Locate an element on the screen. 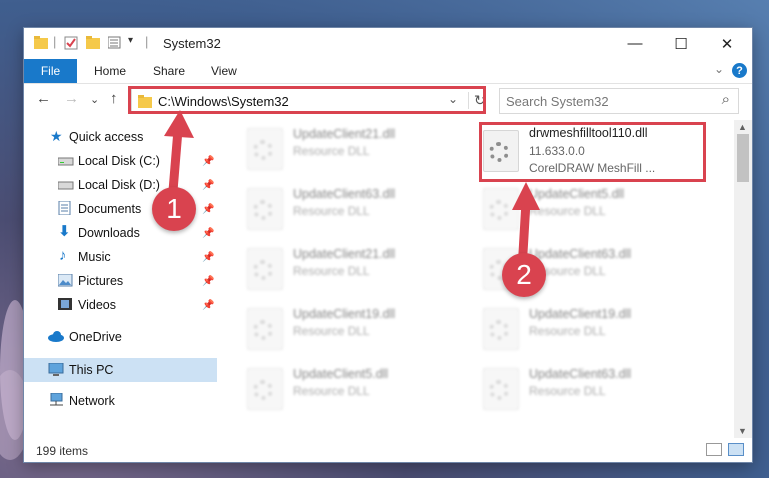 This screenshot has height=478, width=769. sidebar-item-network: Network is located at coordinates (120, 401).